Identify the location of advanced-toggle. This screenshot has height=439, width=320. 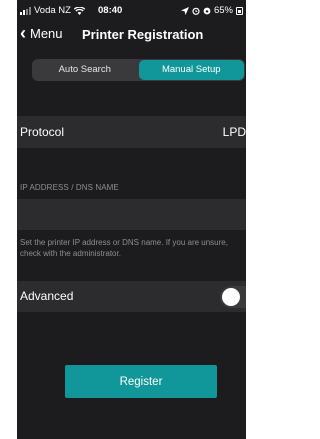
(233, 297).